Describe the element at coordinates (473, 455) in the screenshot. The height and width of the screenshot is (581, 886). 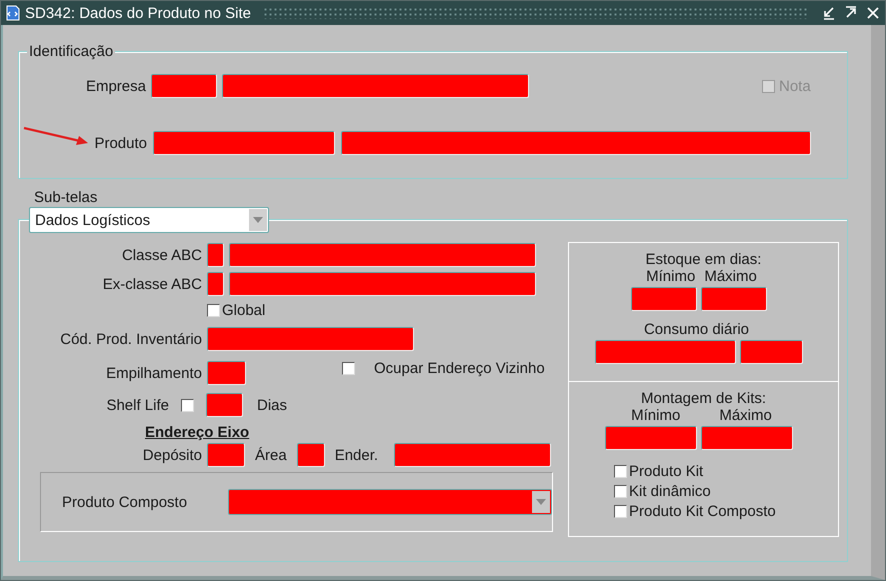
I see `address-field` at that location.